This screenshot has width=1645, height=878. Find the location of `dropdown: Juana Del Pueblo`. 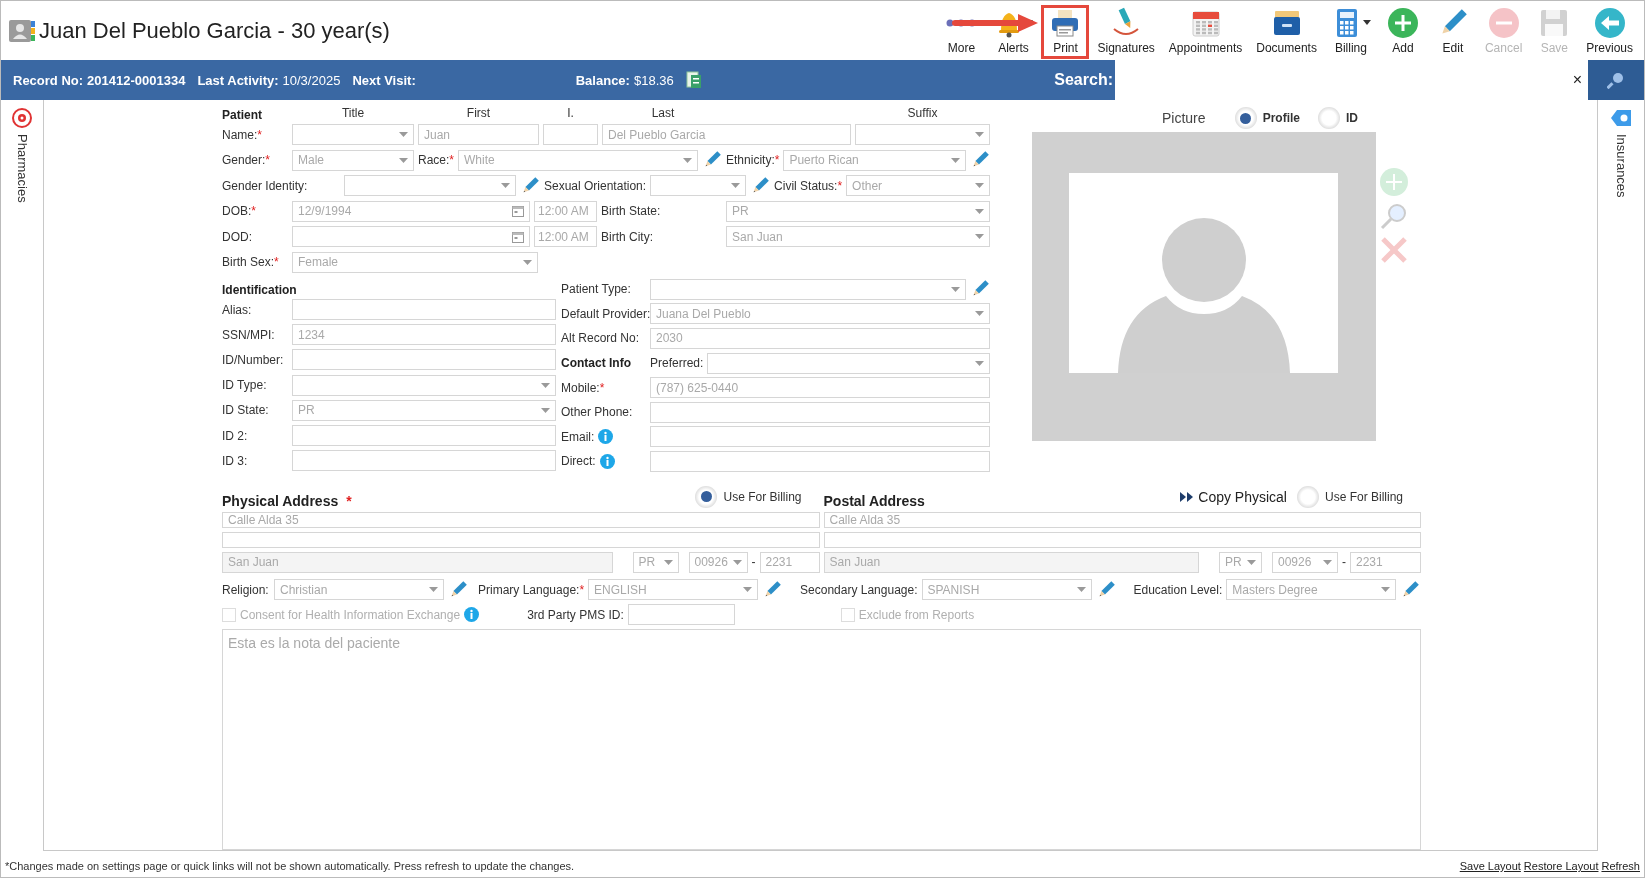

dropdown: Juana Del Pueblo is located at coordinates (820, 314).